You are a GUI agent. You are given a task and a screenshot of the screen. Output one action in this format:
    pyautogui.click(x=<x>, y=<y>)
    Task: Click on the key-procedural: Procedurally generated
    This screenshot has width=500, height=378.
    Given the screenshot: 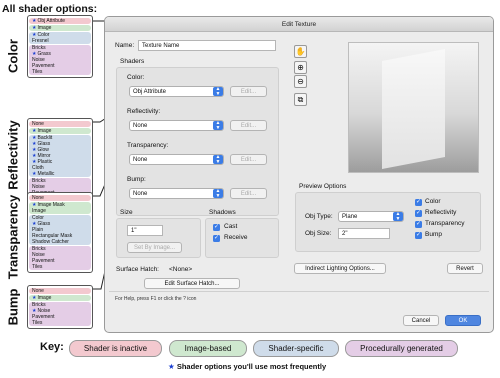 What is the action you would take?
    pyautogui.click(x=401, y=348)
    